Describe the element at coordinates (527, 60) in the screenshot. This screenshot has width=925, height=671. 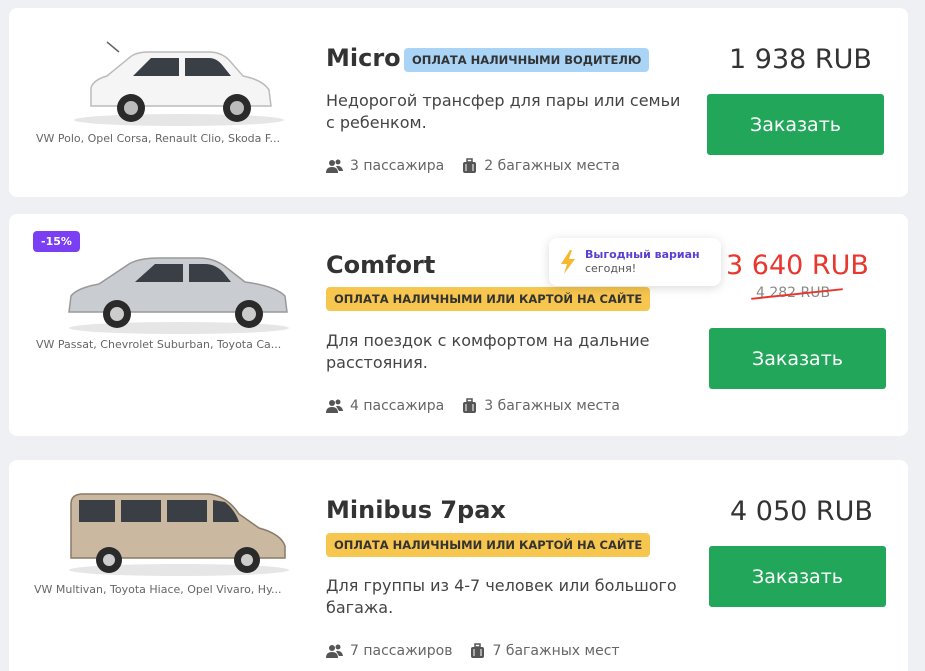
I see `payment-badge: ОПЛАТА НАЛИЧНЫМИ ВОДИТЕЛЮ` at that location.